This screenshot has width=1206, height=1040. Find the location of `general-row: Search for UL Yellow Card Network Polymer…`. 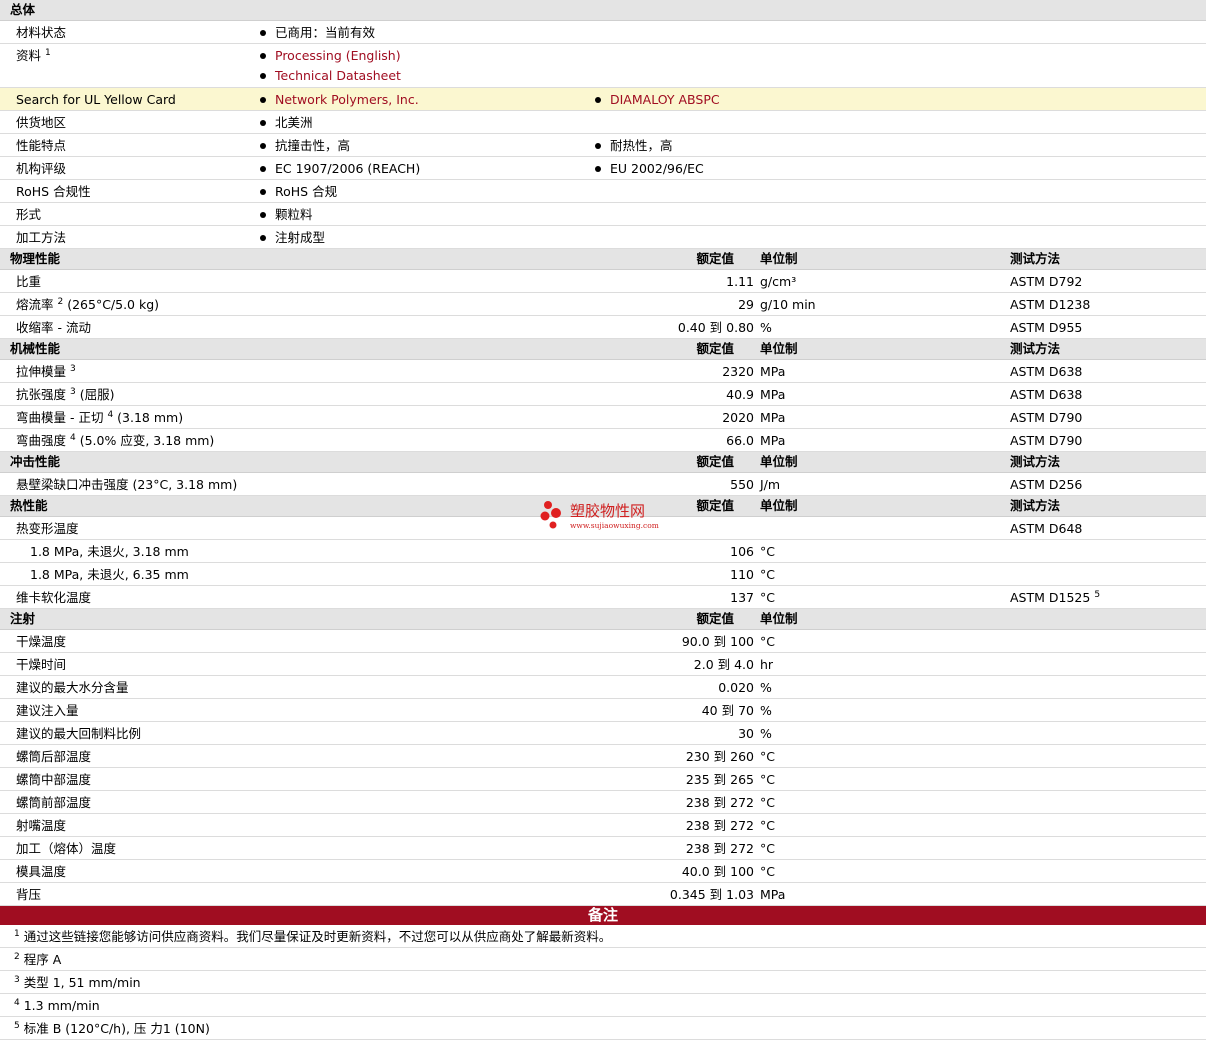

general-row: Search for UL Yellow Card Network Polymer… is located at coordinates (603, 99).